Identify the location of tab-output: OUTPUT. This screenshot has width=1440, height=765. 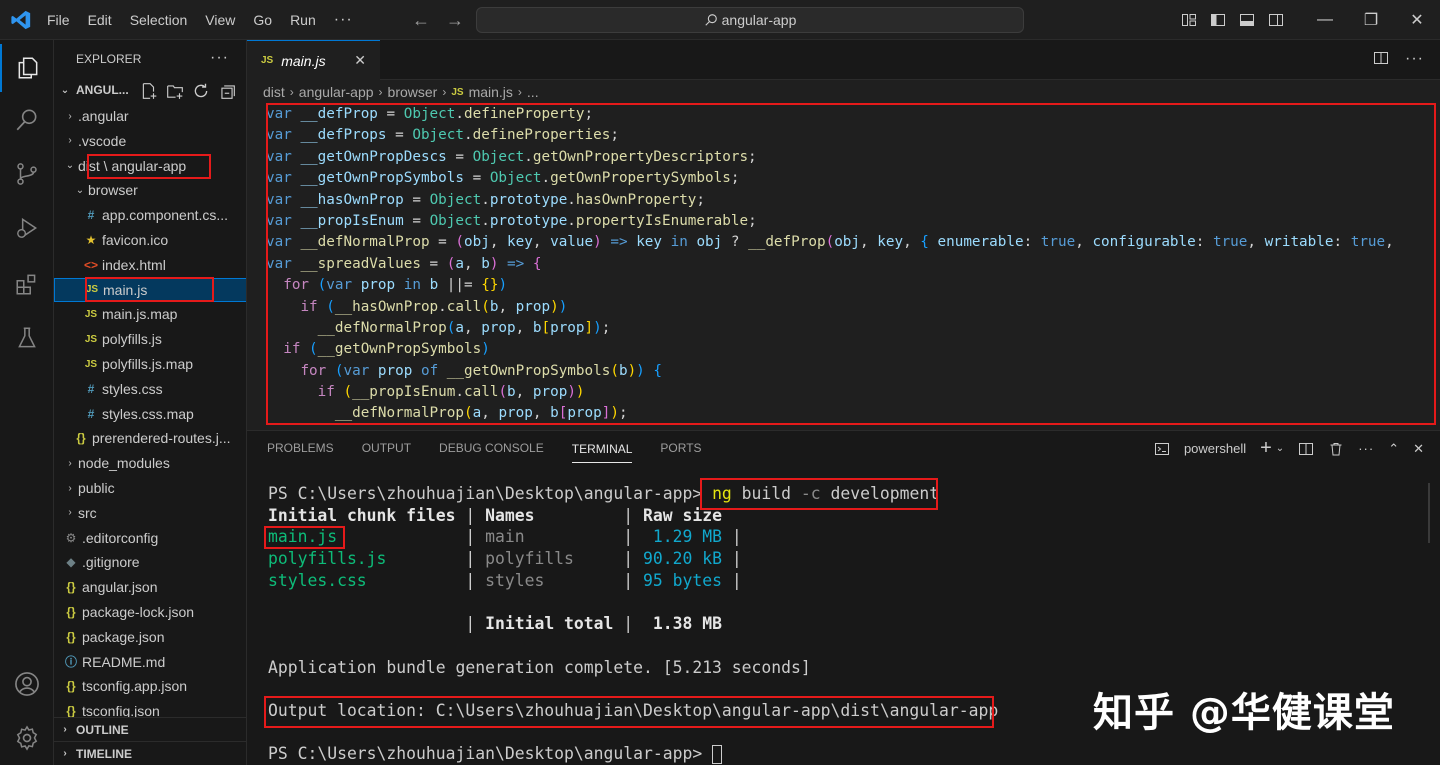
(386, 448).